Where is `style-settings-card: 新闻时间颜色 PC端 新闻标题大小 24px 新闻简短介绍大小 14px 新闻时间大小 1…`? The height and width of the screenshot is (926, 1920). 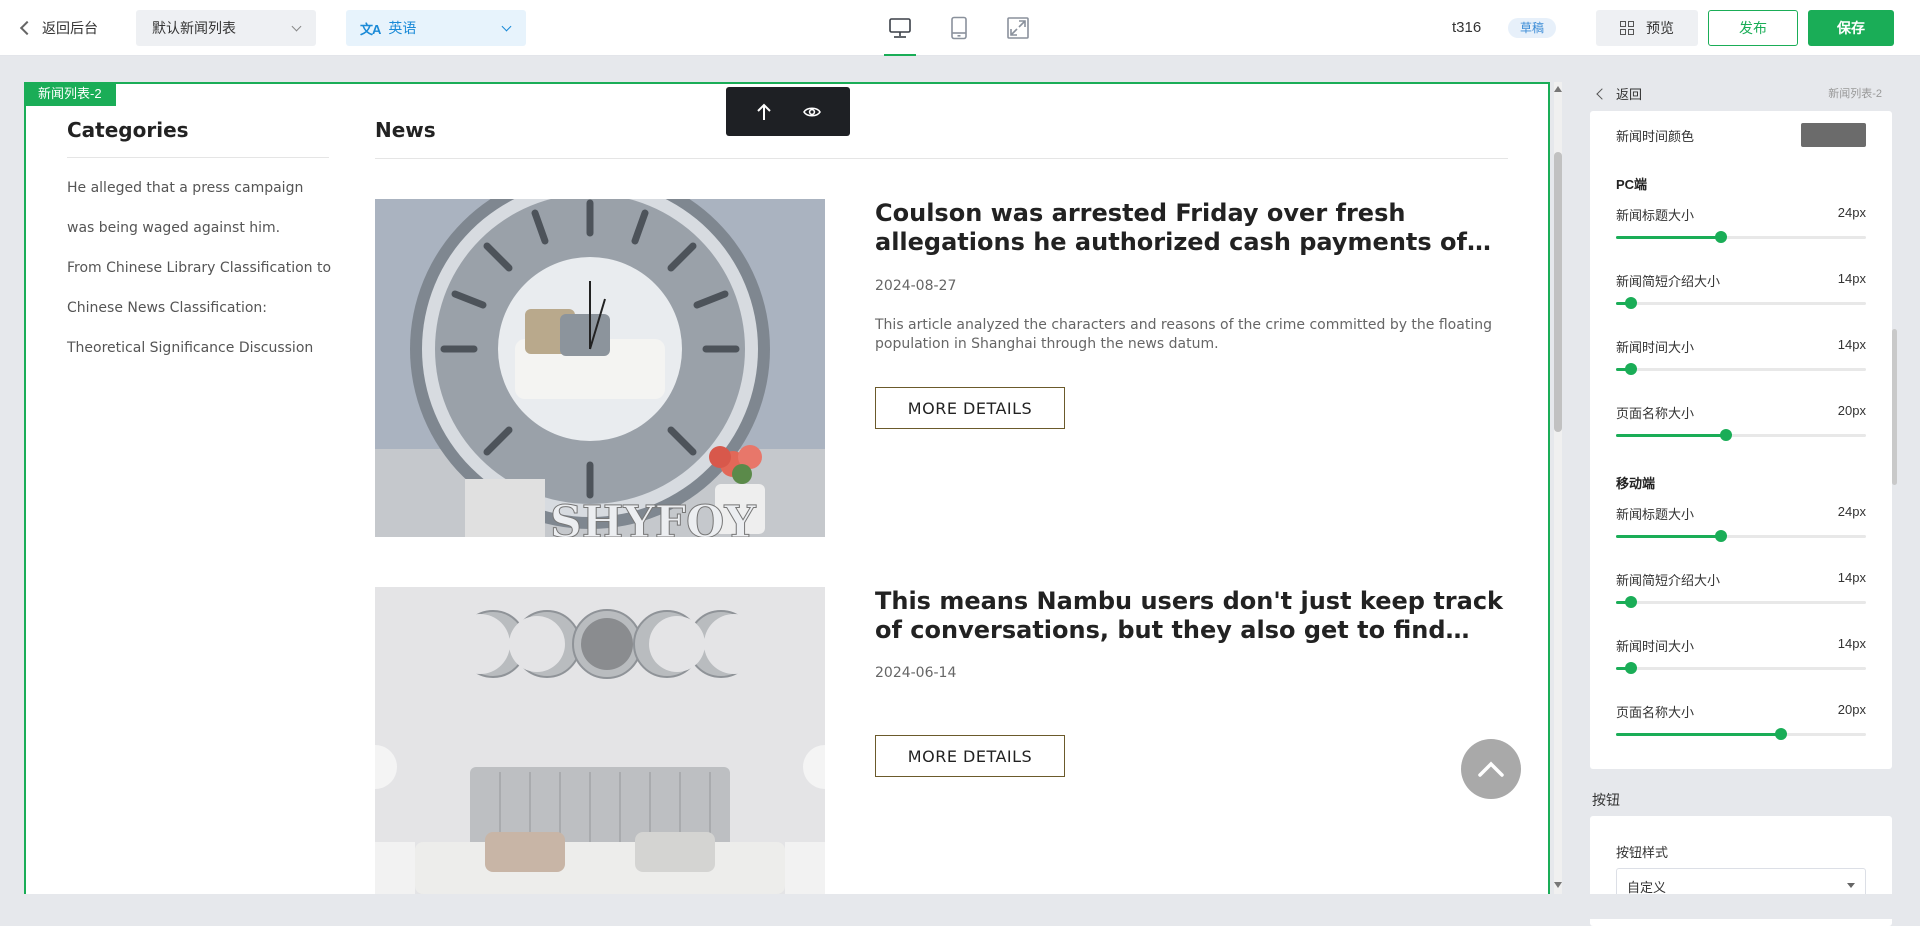 style-settings-card: 新闻时间颜色 PC端 新闻标题大小 24px 新闻简短介绍大小 14px 新闻时间大小 1… is located at coordinates (1741, 440).